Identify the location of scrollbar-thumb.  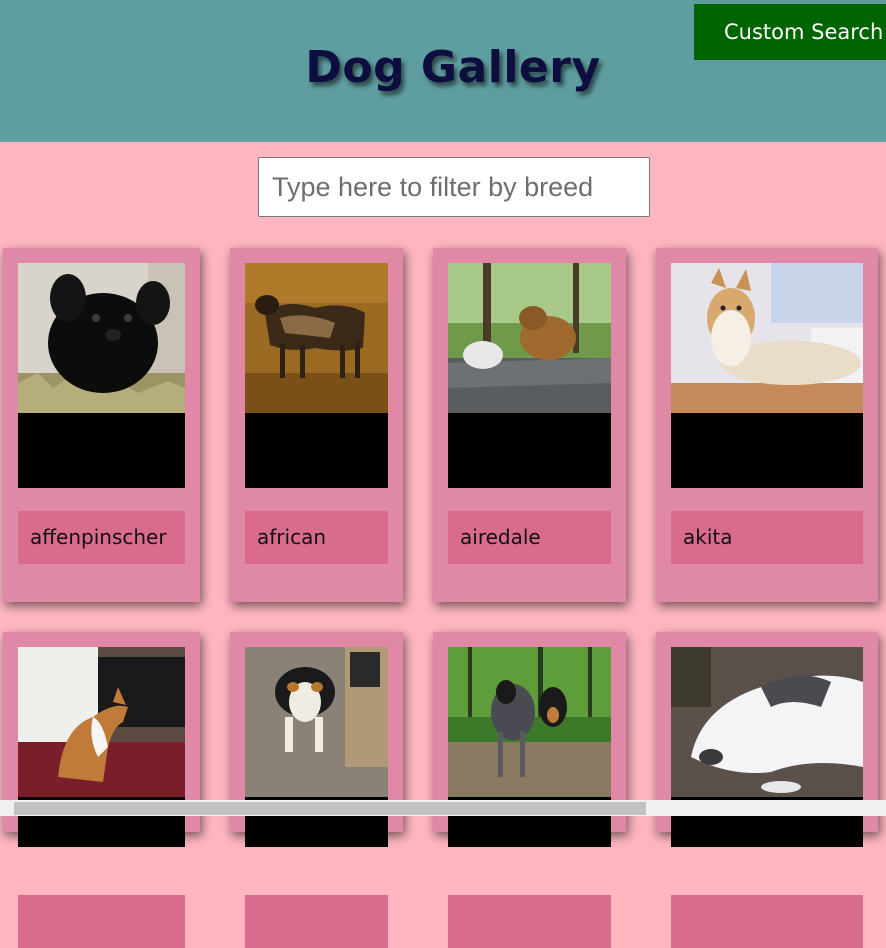
(330, 808).